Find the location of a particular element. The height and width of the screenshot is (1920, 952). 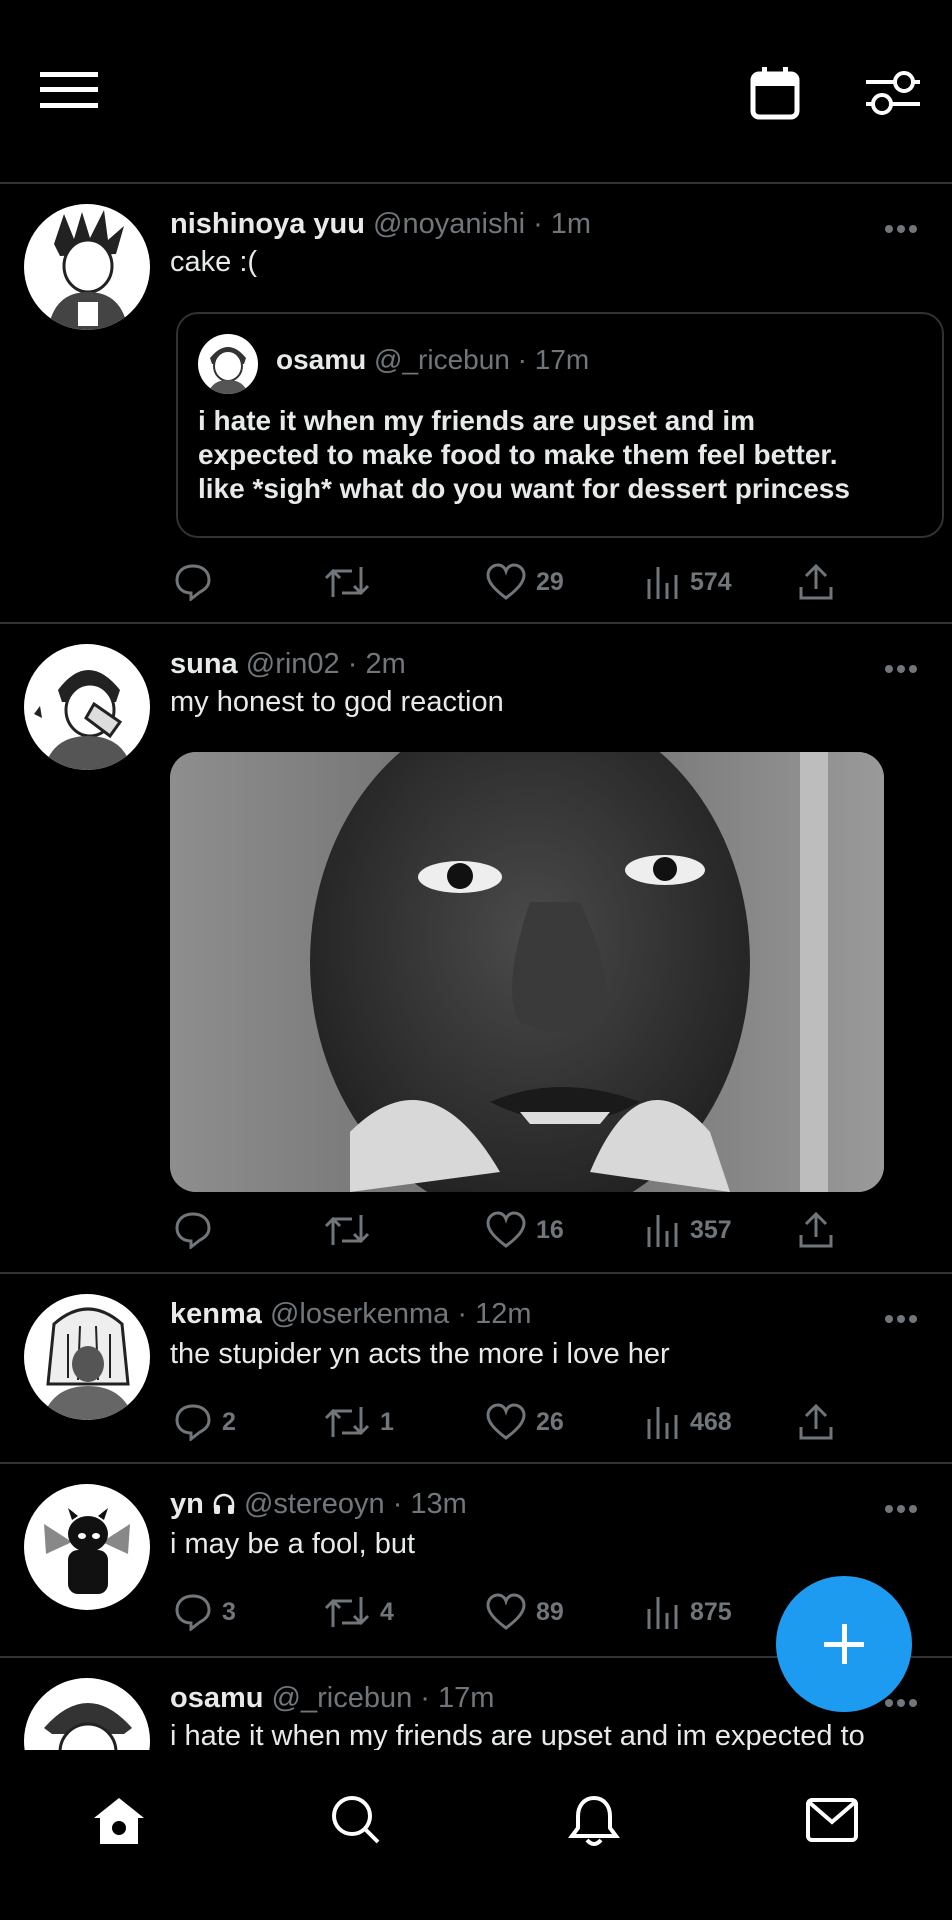

like-button: 26 is located at coordinates (525, 1422).